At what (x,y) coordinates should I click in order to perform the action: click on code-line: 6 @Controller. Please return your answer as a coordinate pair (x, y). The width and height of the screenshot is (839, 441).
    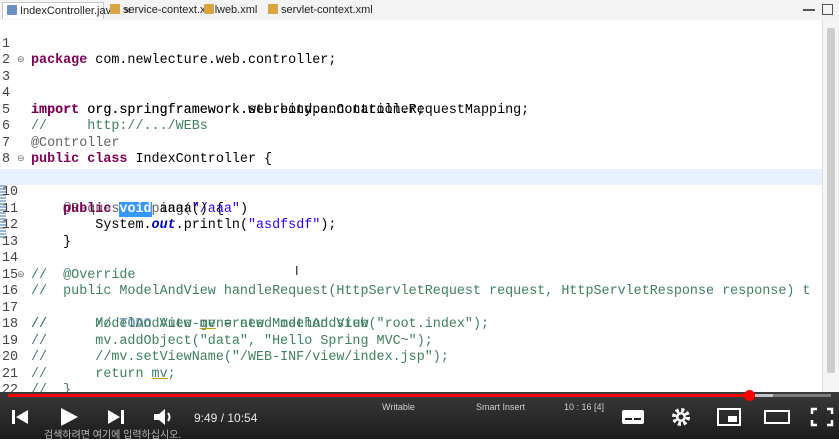
    Looking at the image, I should click on (411, 127).